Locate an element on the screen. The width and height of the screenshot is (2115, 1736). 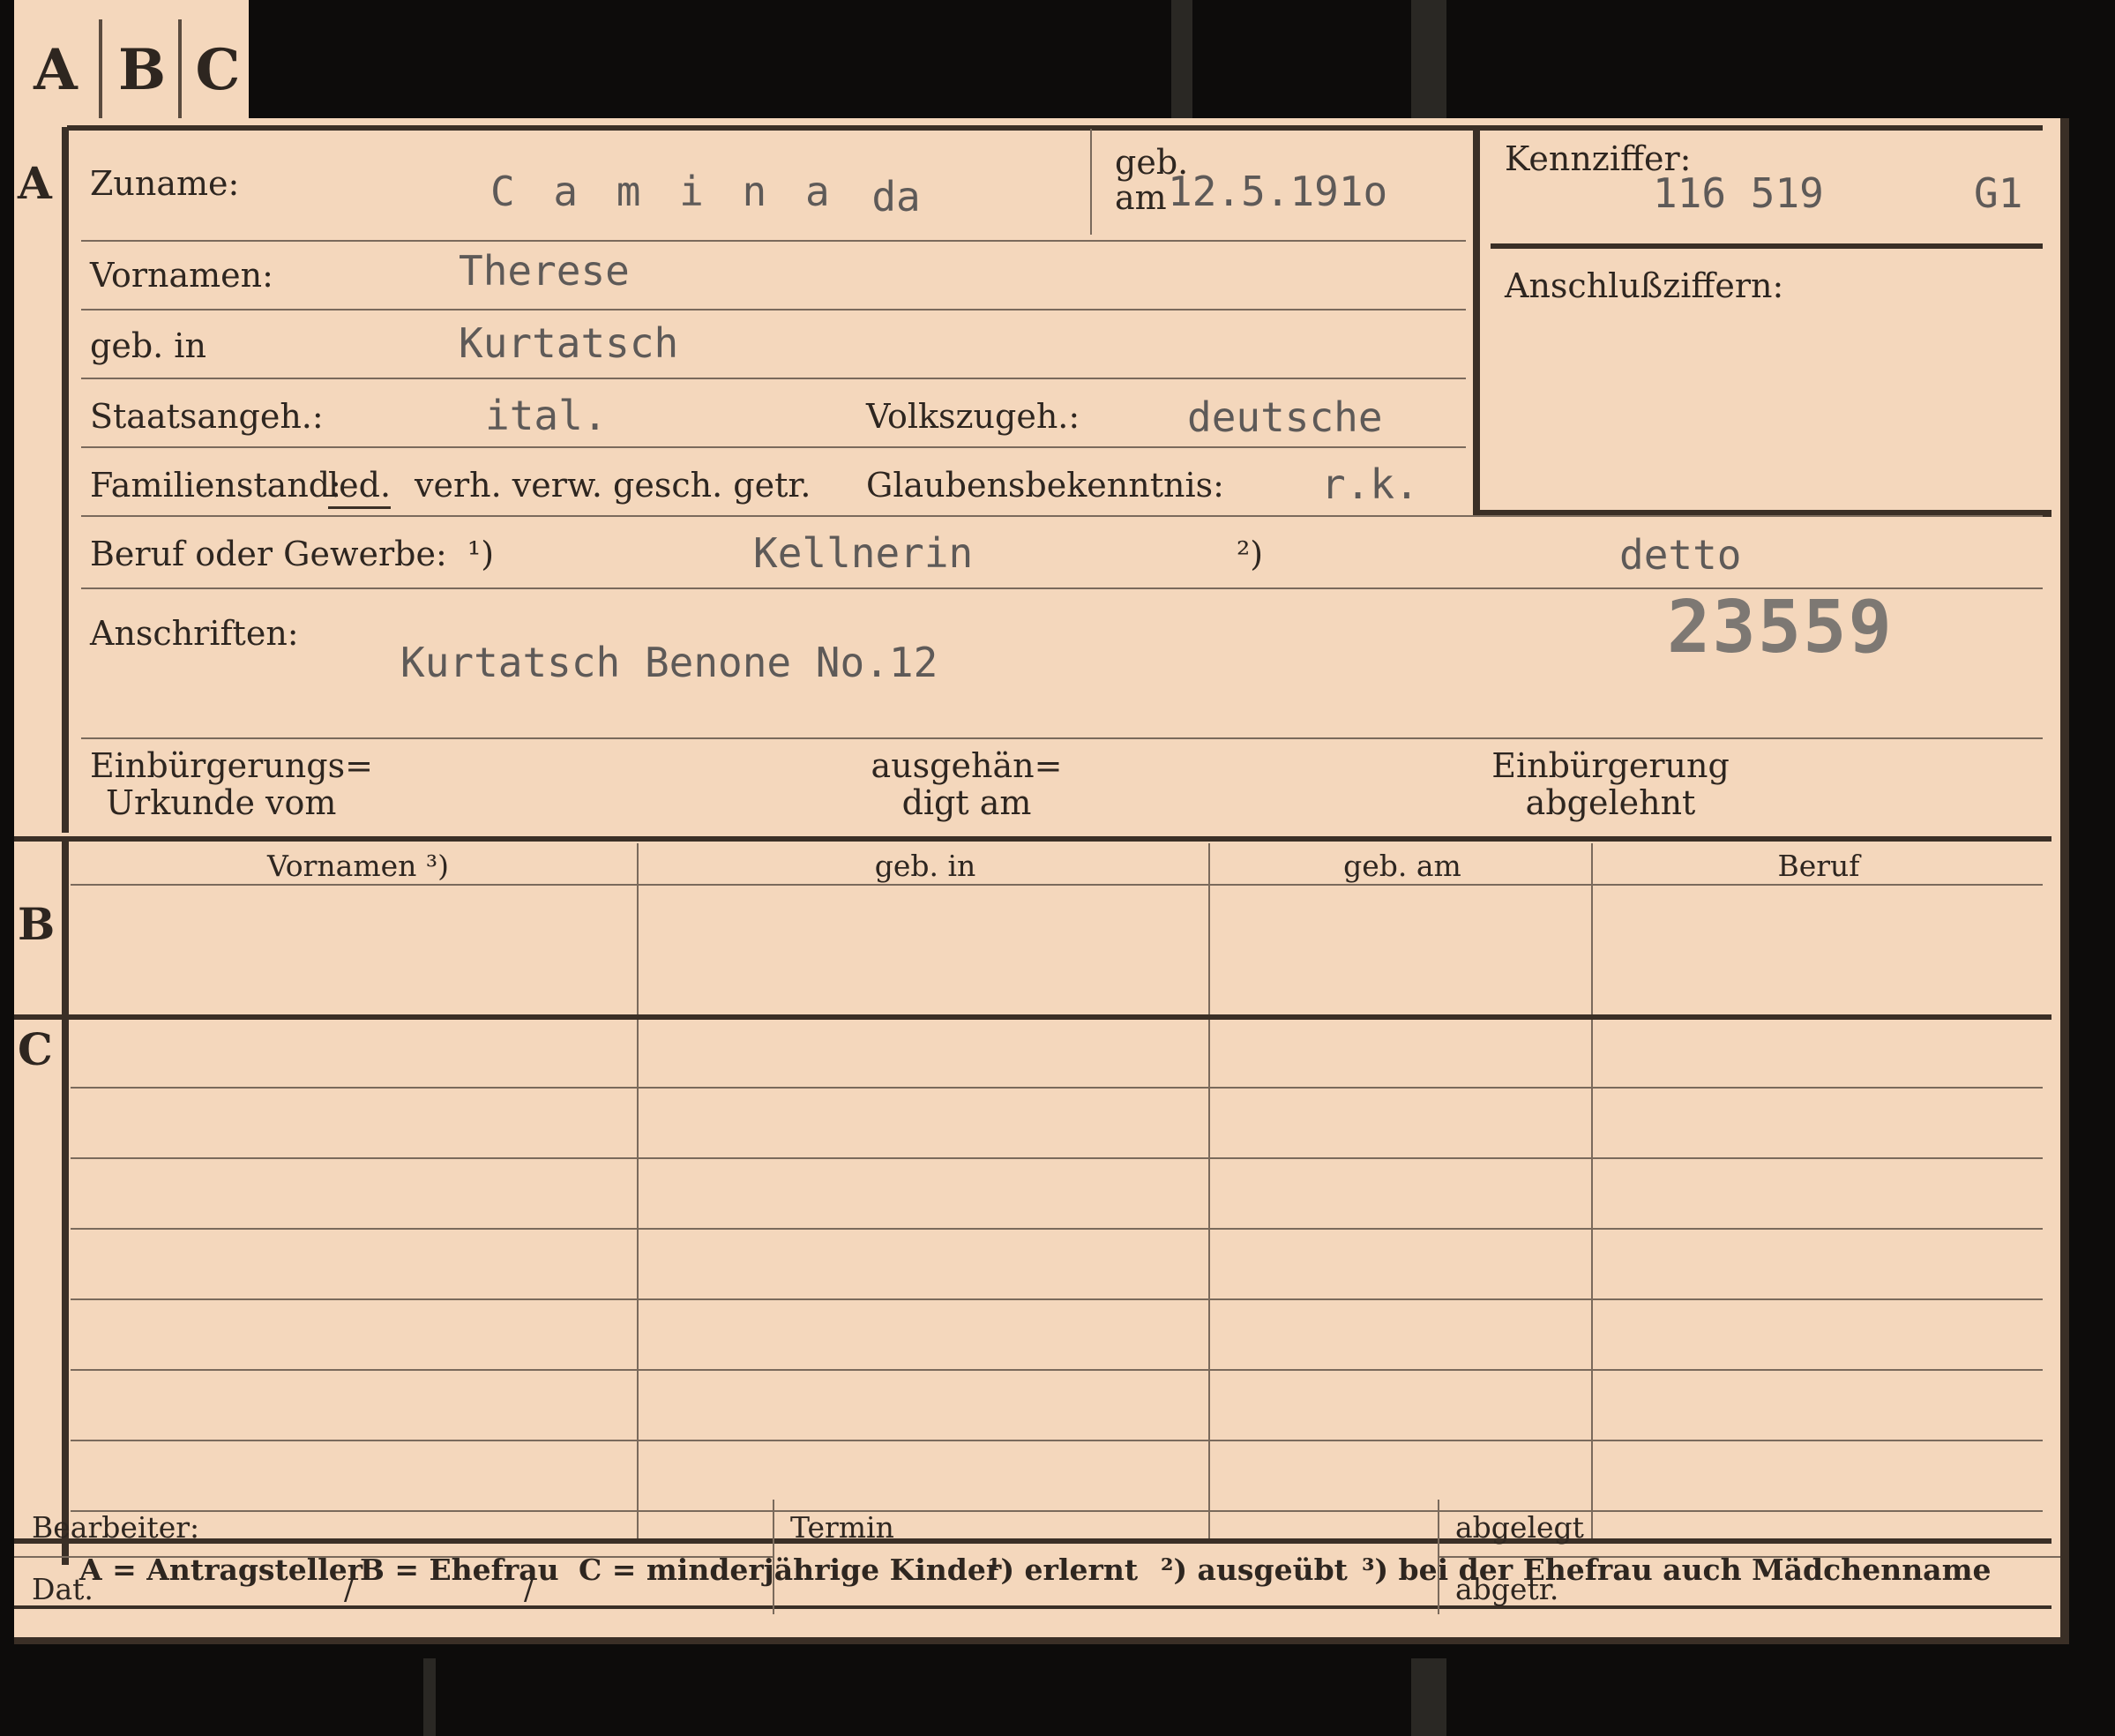
value-vornamen: Therese is located at coordinates (544, 271).